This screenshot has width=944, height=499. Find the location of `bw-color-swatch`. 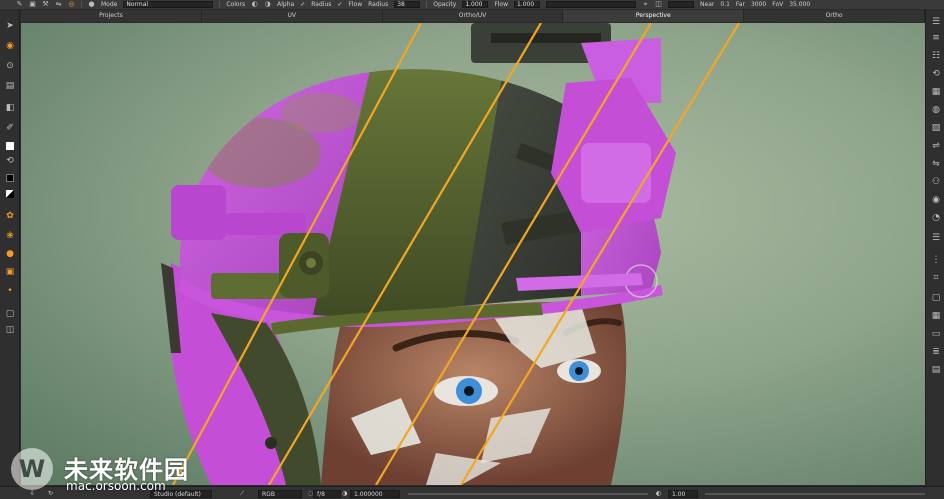

bw-color-swatch is located at coordinates (10, 194).